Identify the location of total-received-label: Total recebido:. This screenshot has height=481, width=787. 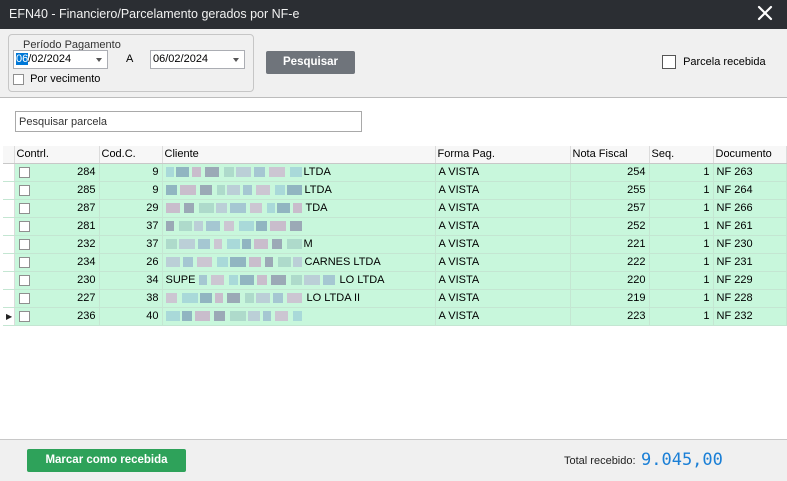
(600, 461).